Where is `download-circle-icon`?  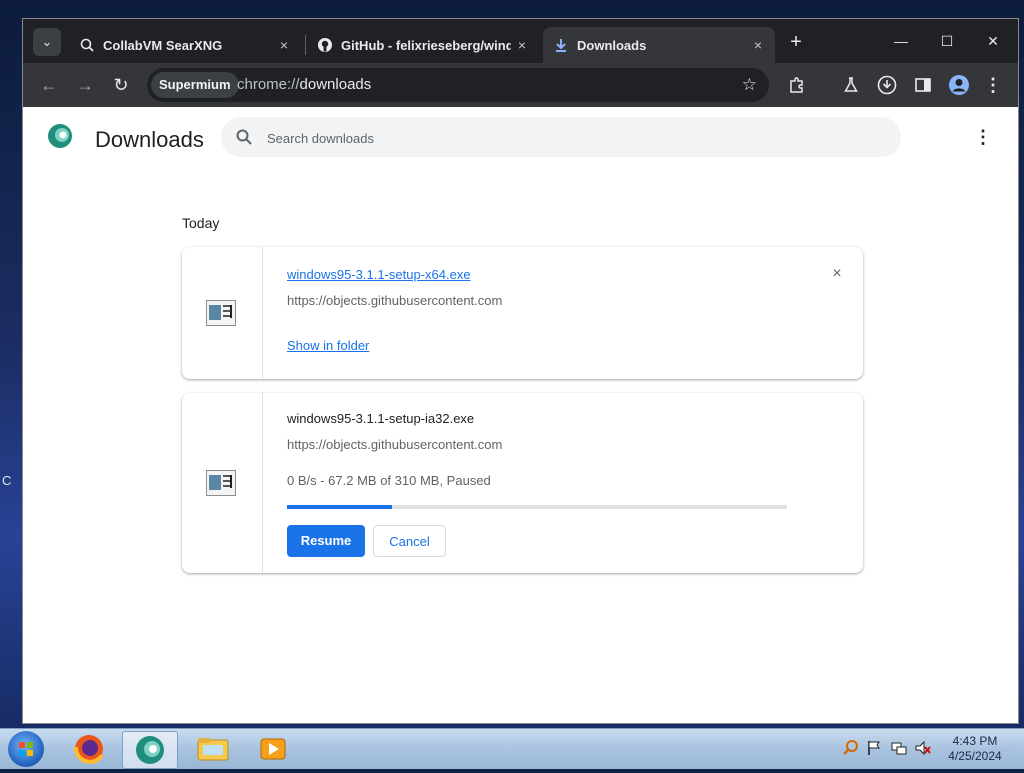 download-circle-icon is located at coordinates (887, 85).